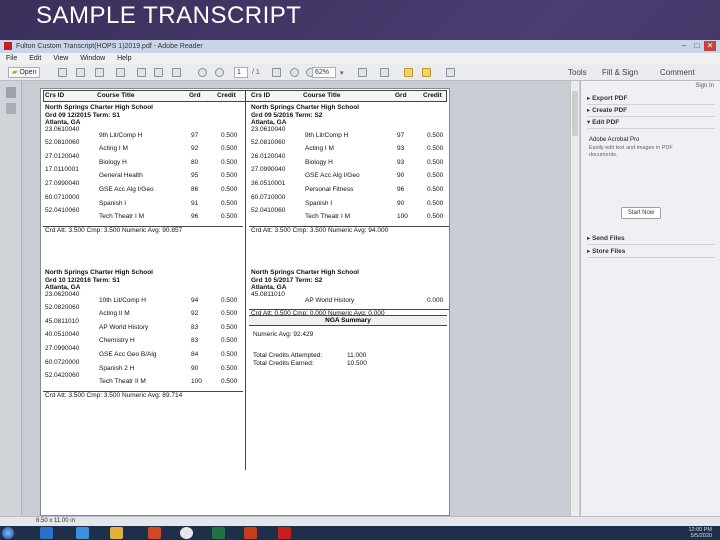  I want to click on zoom-out-icon, so click(294, 72).